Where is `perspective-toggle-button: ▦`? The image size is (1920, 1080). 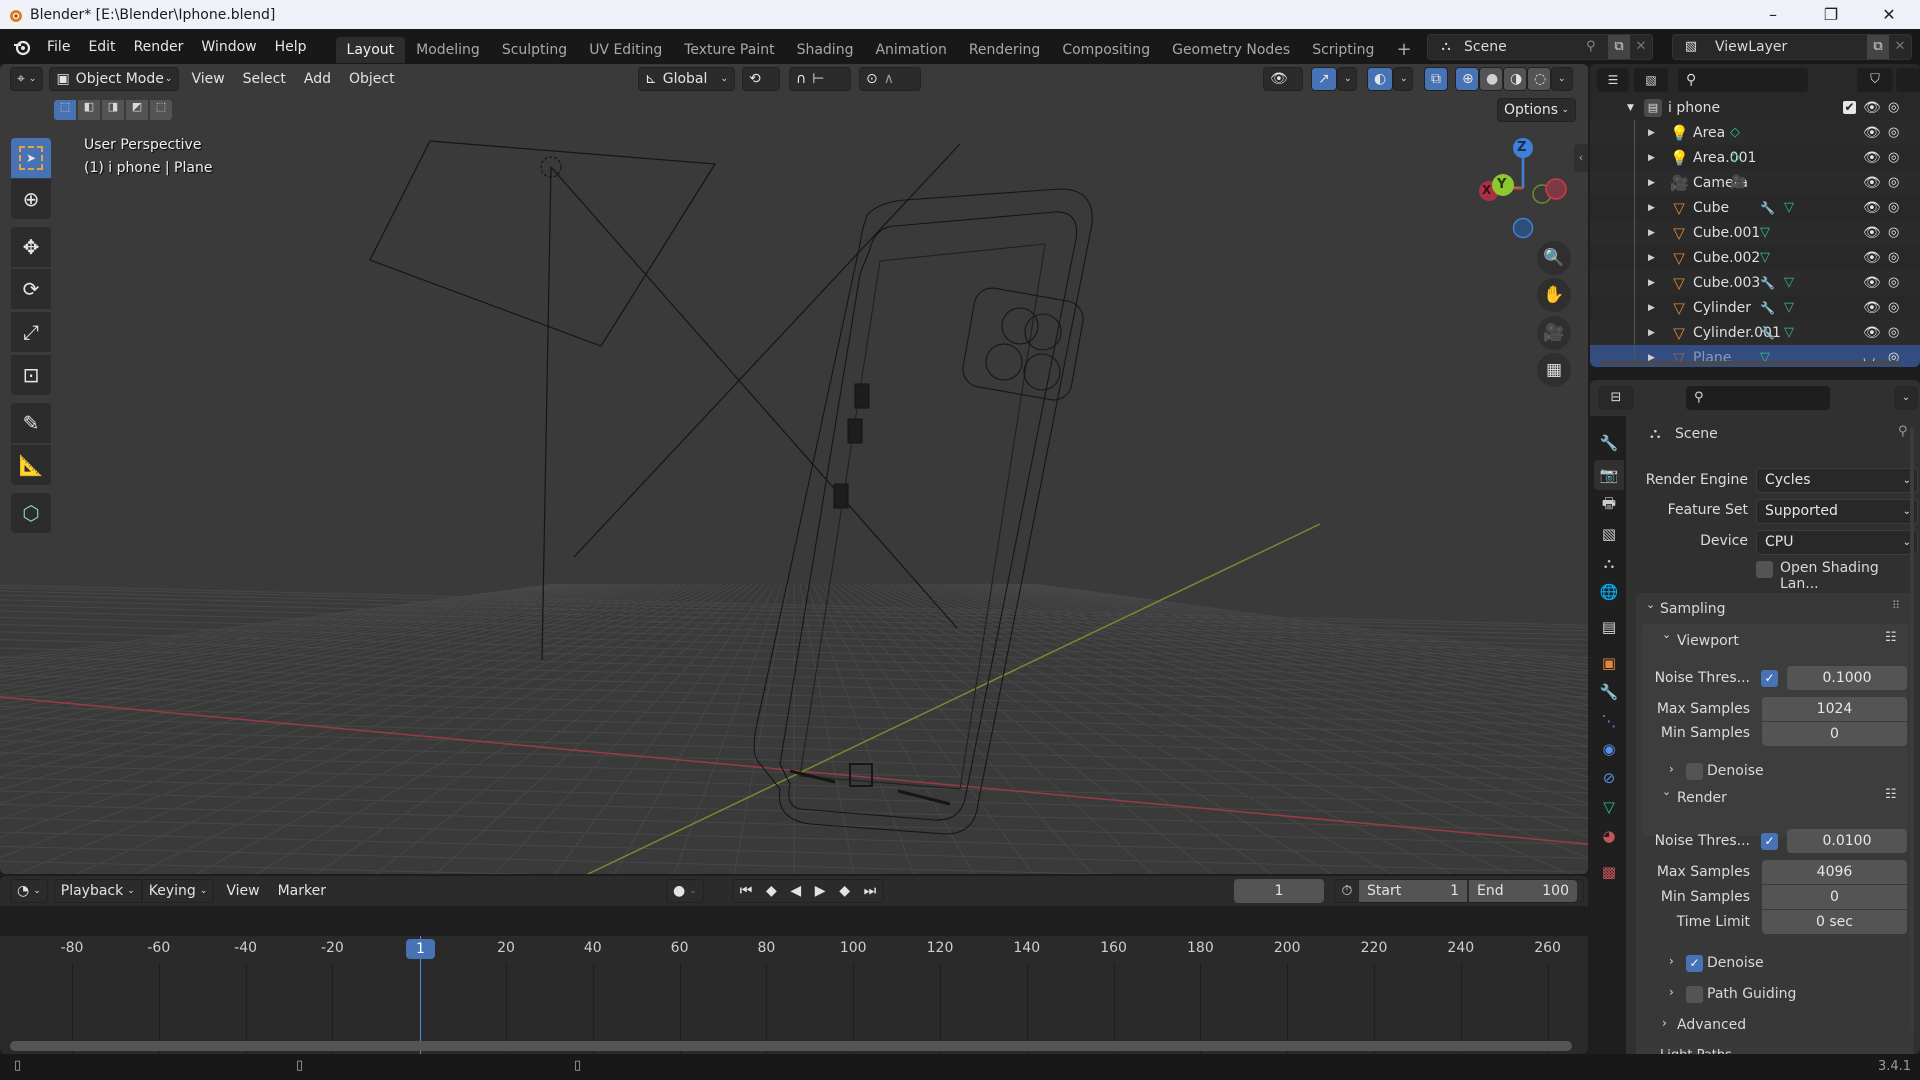
perspective-toggle-button: ▦ is located at coordinates (1554, 370).